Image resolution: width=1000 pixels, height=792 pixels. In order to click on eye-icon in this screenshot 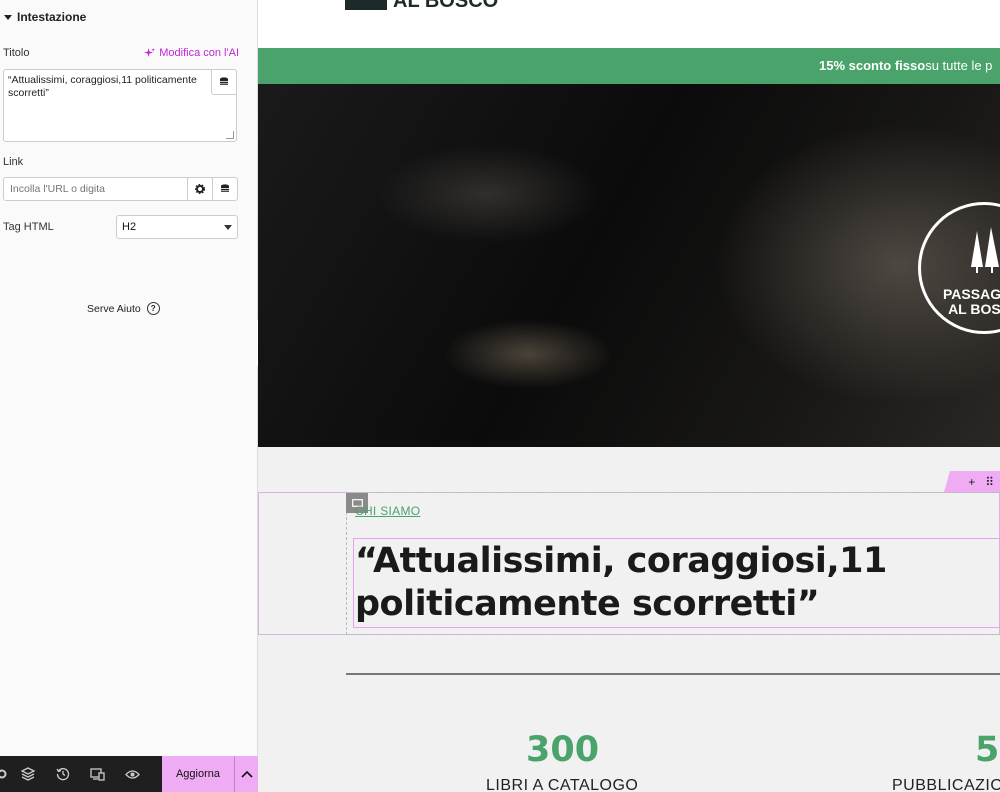, I will do `click(132, 774)`.